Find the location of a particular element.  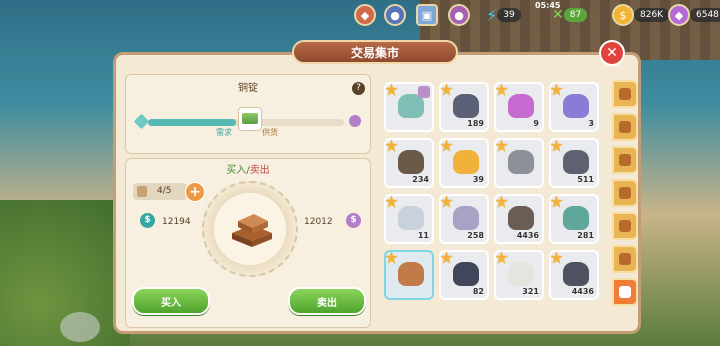

coal-icon is located at coordinates (576, 274).